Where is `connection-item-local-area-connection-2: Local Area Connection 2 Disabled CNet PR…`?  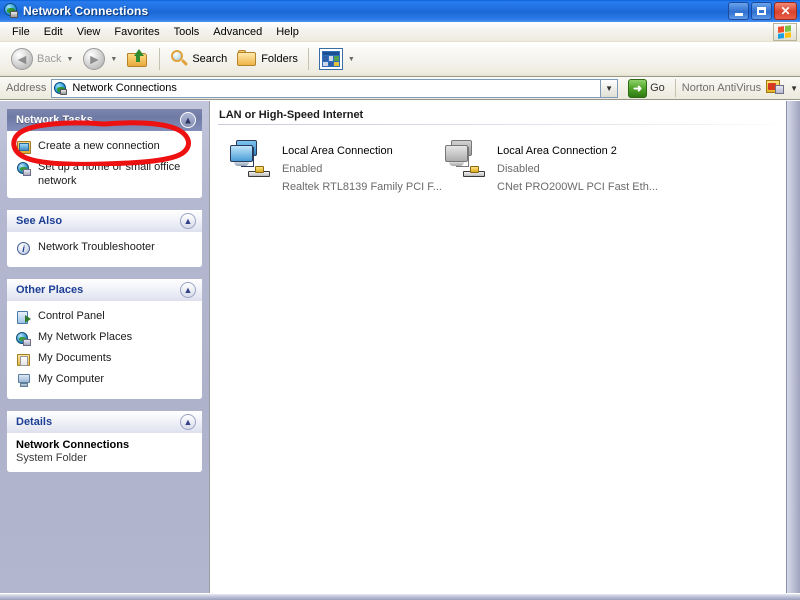
connection-item-local-area-connection-2: Local Area Connection 2 Disabled CNet PR… is located at coordinates (548, 166).